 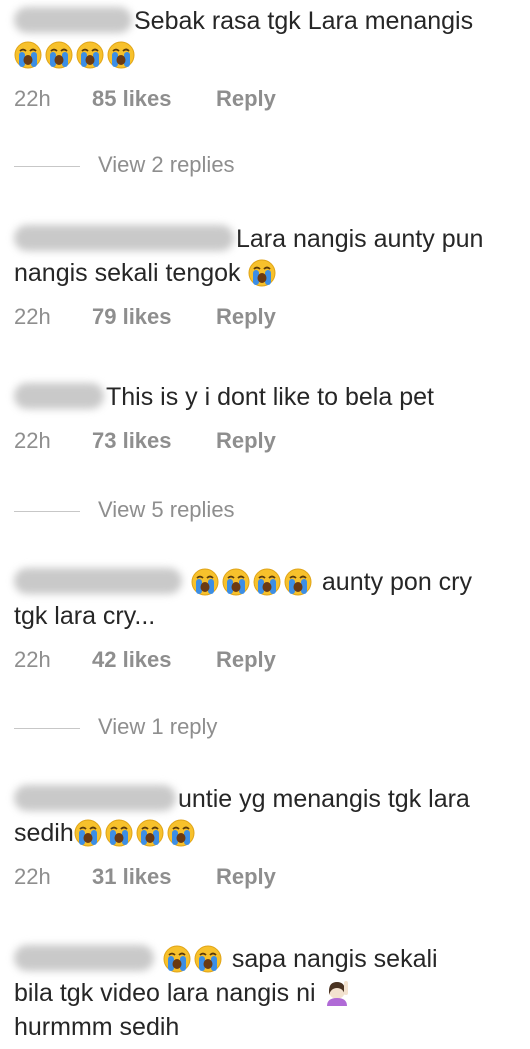 I want to click on comment-text: untie yg menangis tgk lara sedih, so click(x=242, y=816).